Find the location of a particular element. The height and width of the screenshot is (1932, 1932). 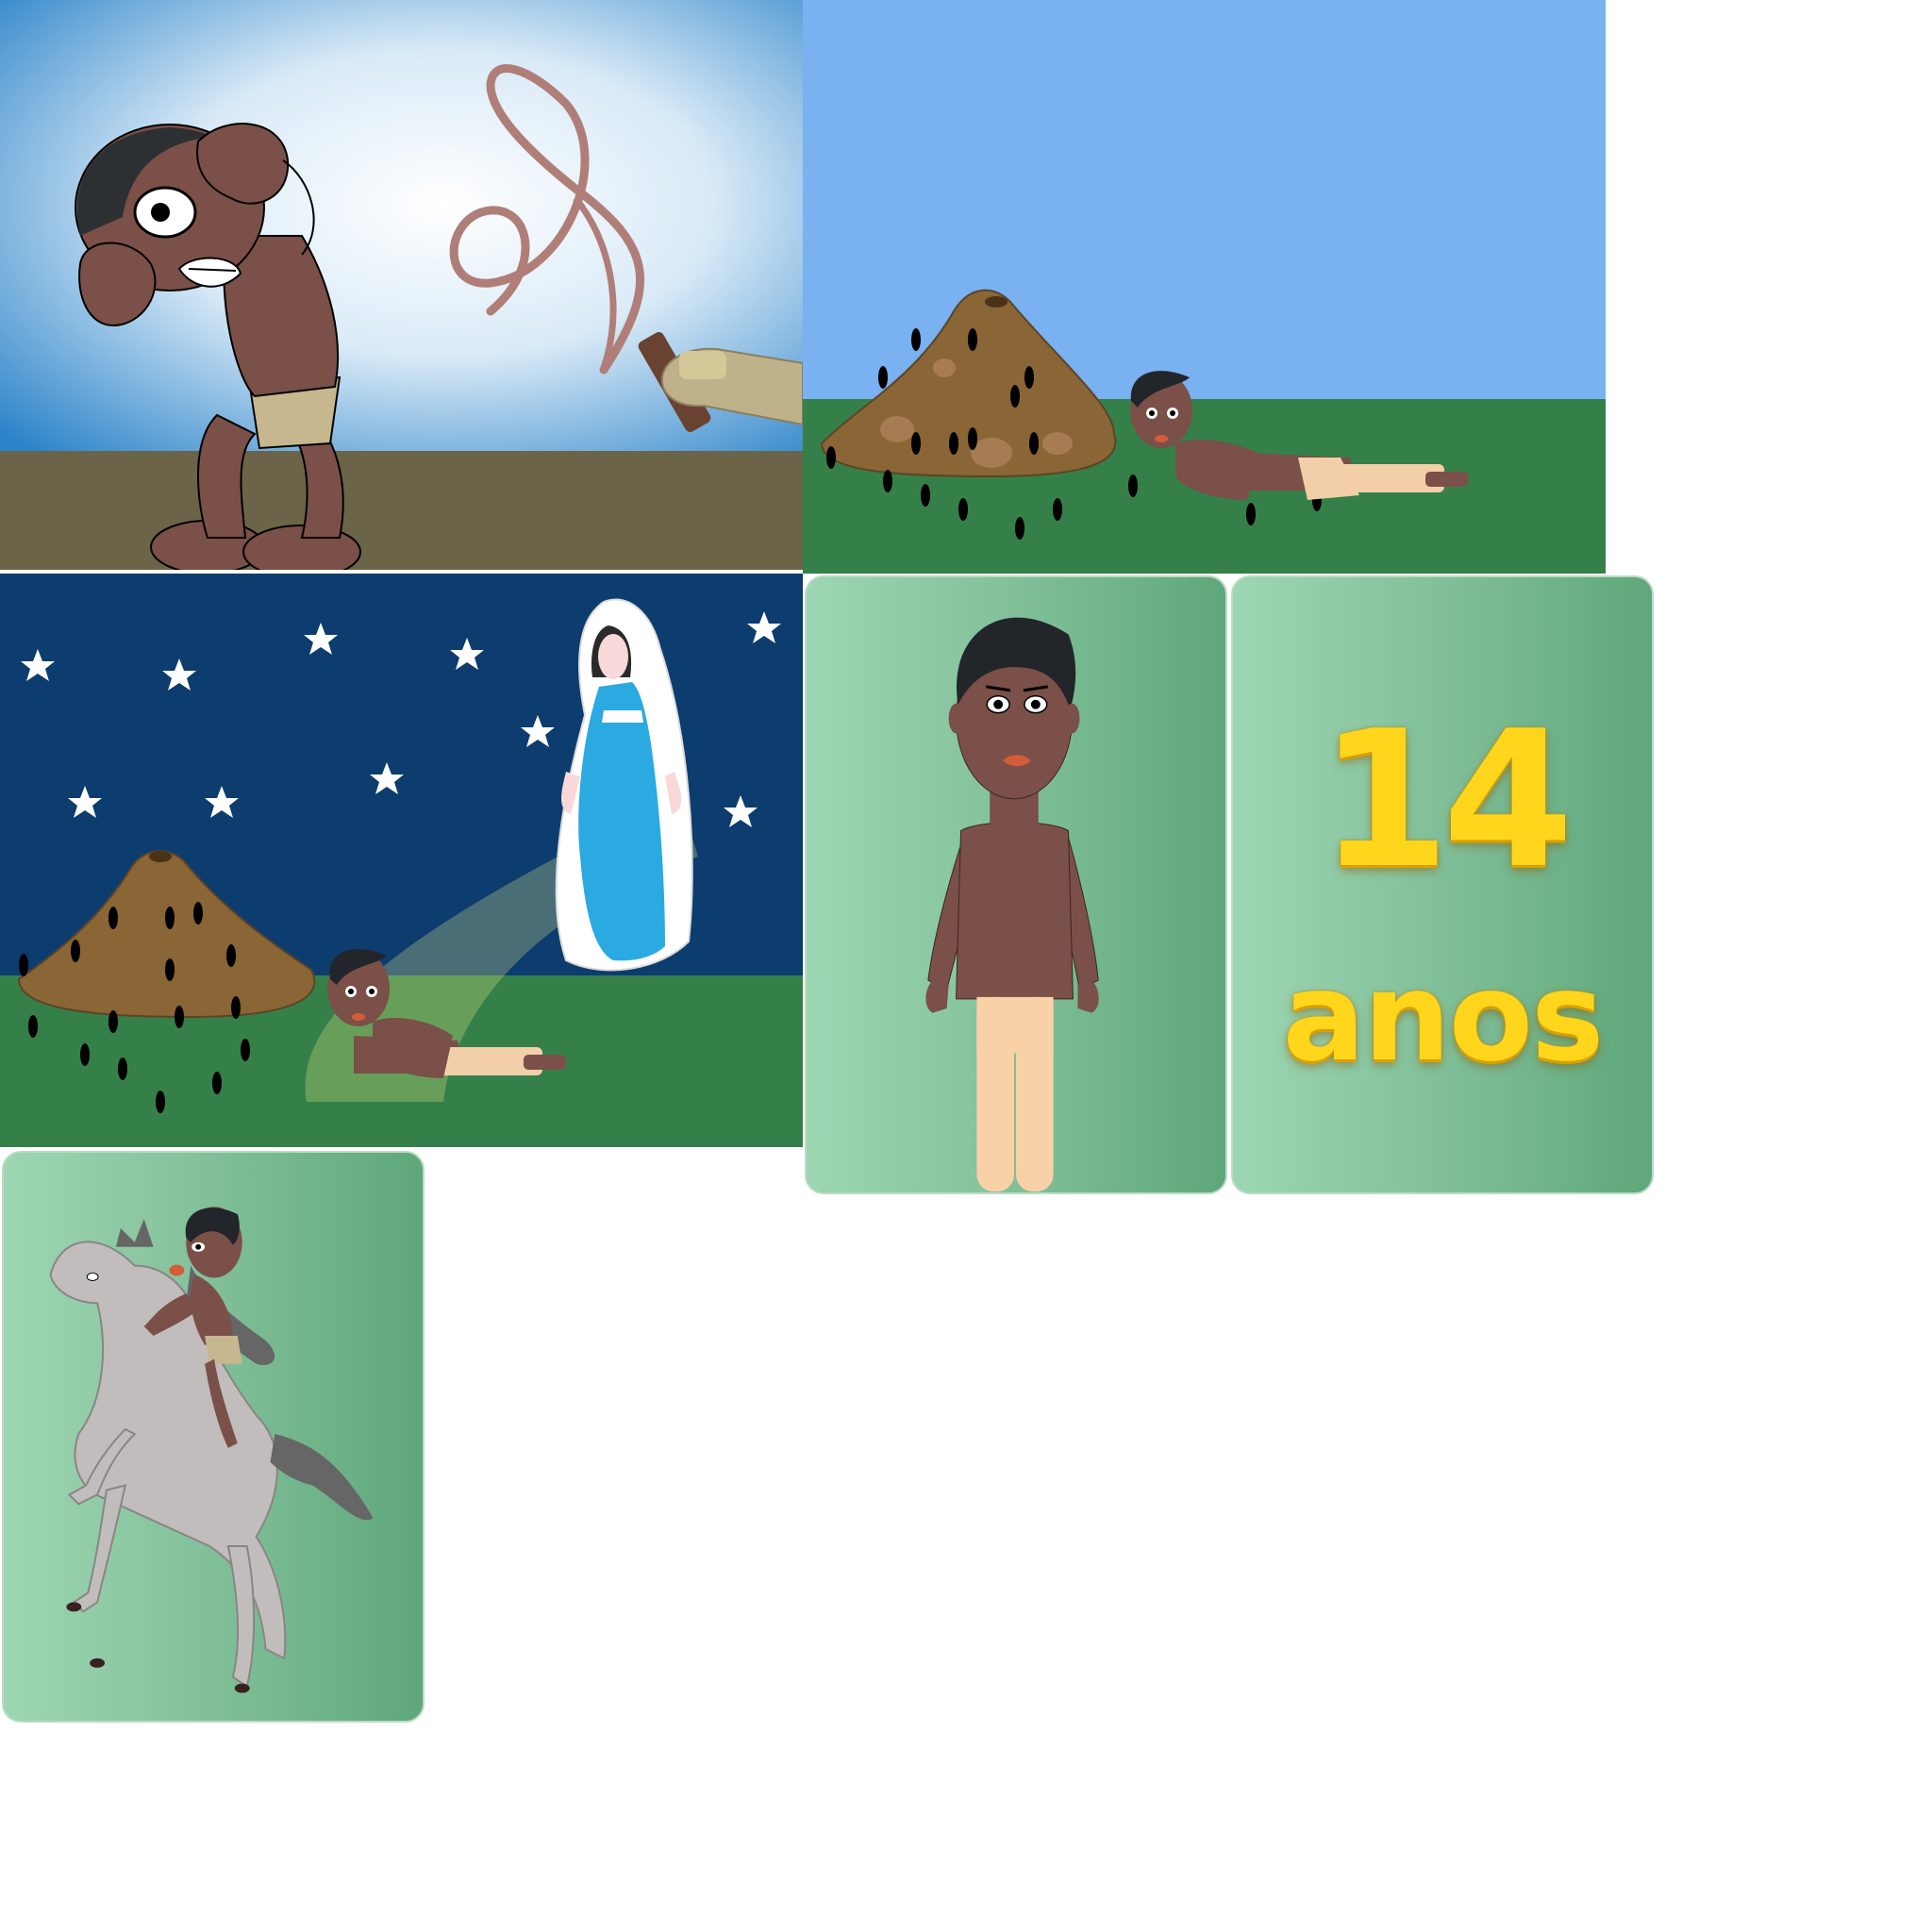

anthill-scene is located at coordinates (1204, 287).